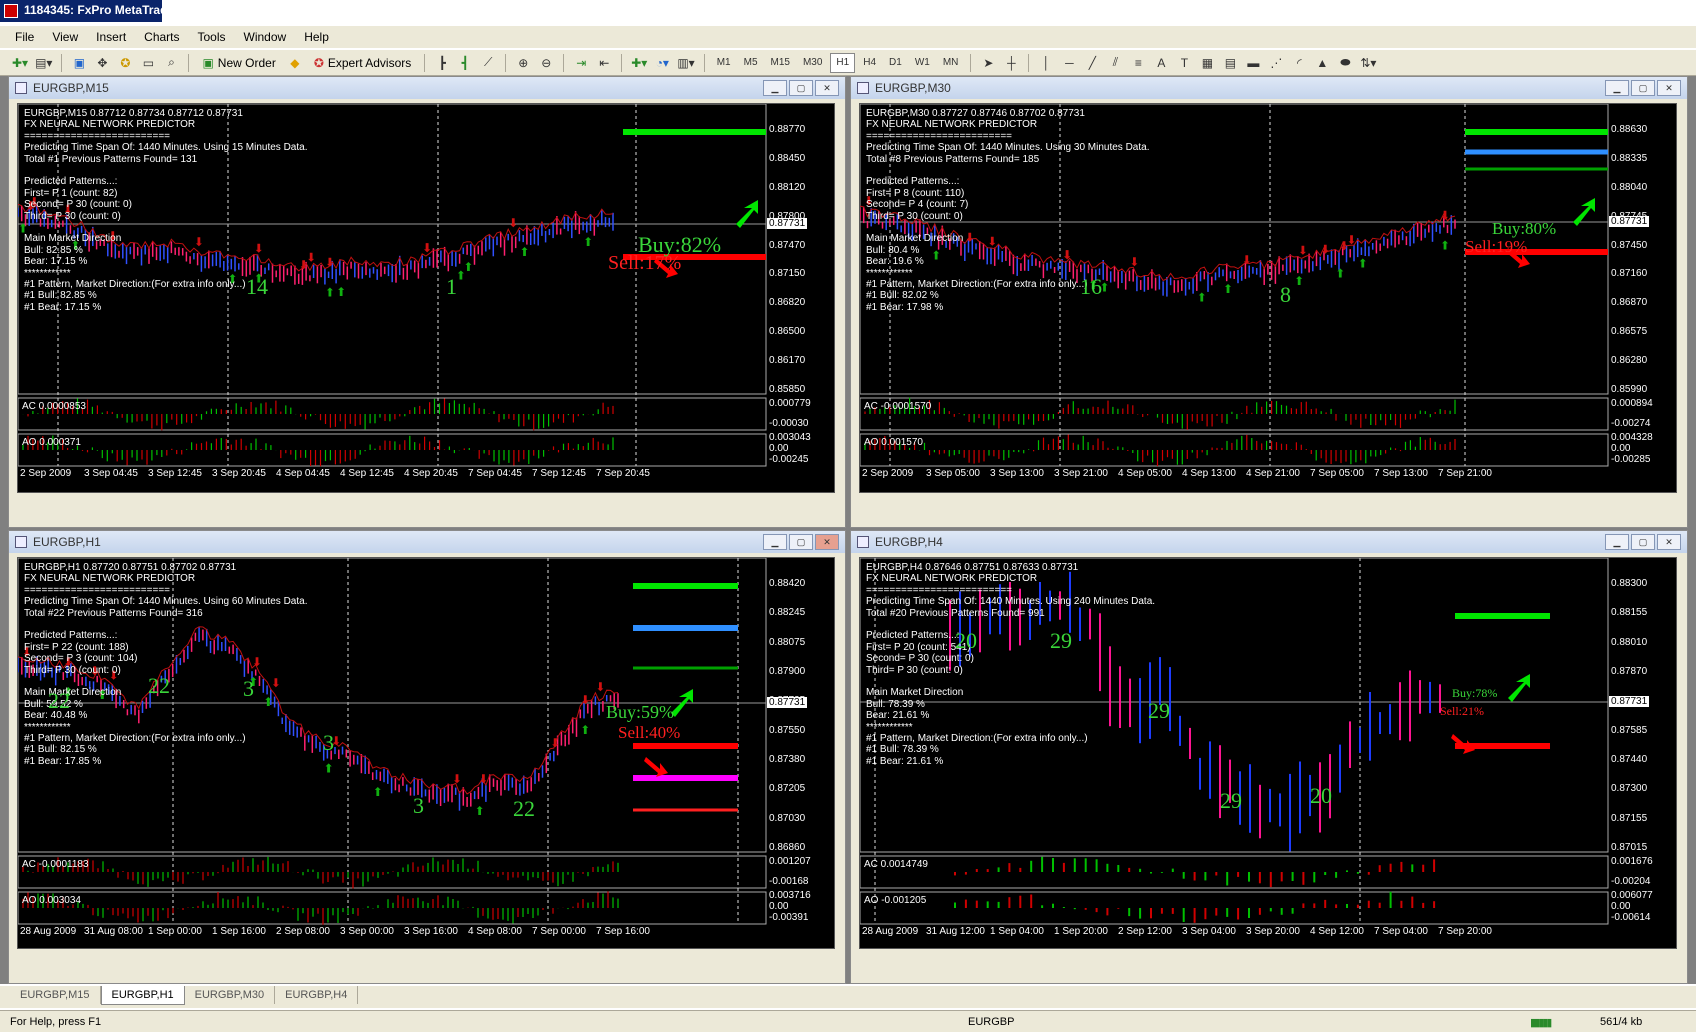 This screenshot has height=1036, width=1696. I want to click on auto-scroll-icon: ⇥, so click(581, 63).